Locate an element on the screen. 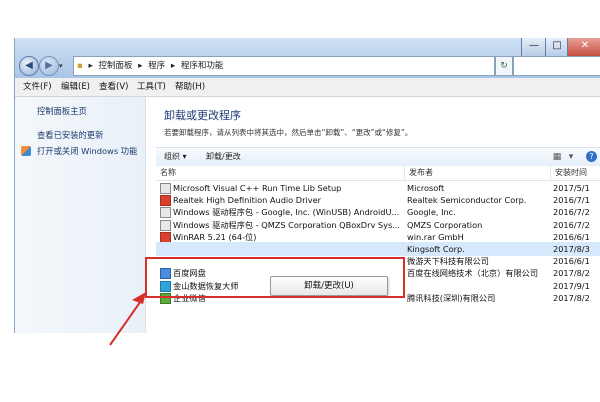  menu-file: 文件(F) is located at coordinates (37, 87).